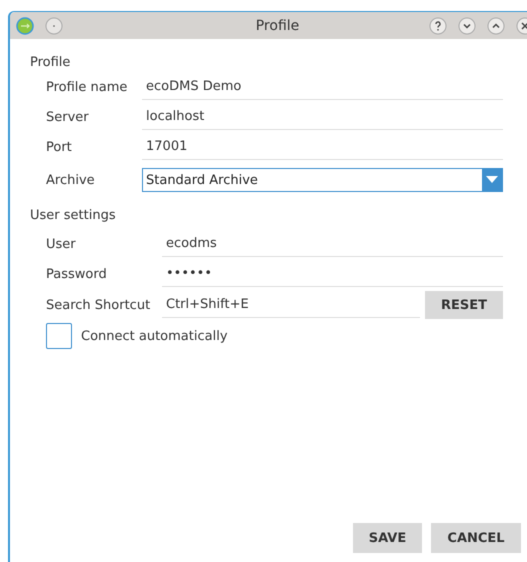 The width and height of the screenshot is (527, 562). Describe the element at coordinates (387, 538) in the screenshot. I see `dialog-button: SAVE` at that location.